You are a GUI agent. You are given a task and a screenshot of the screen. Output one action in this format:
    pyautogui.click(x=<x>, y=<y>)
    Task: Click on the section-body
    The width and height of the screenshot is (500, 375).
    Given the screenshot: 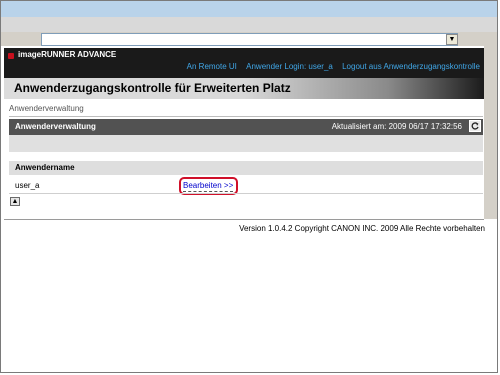 What is the action you would take?
    pyautogui.click(x=246, y=143)
    